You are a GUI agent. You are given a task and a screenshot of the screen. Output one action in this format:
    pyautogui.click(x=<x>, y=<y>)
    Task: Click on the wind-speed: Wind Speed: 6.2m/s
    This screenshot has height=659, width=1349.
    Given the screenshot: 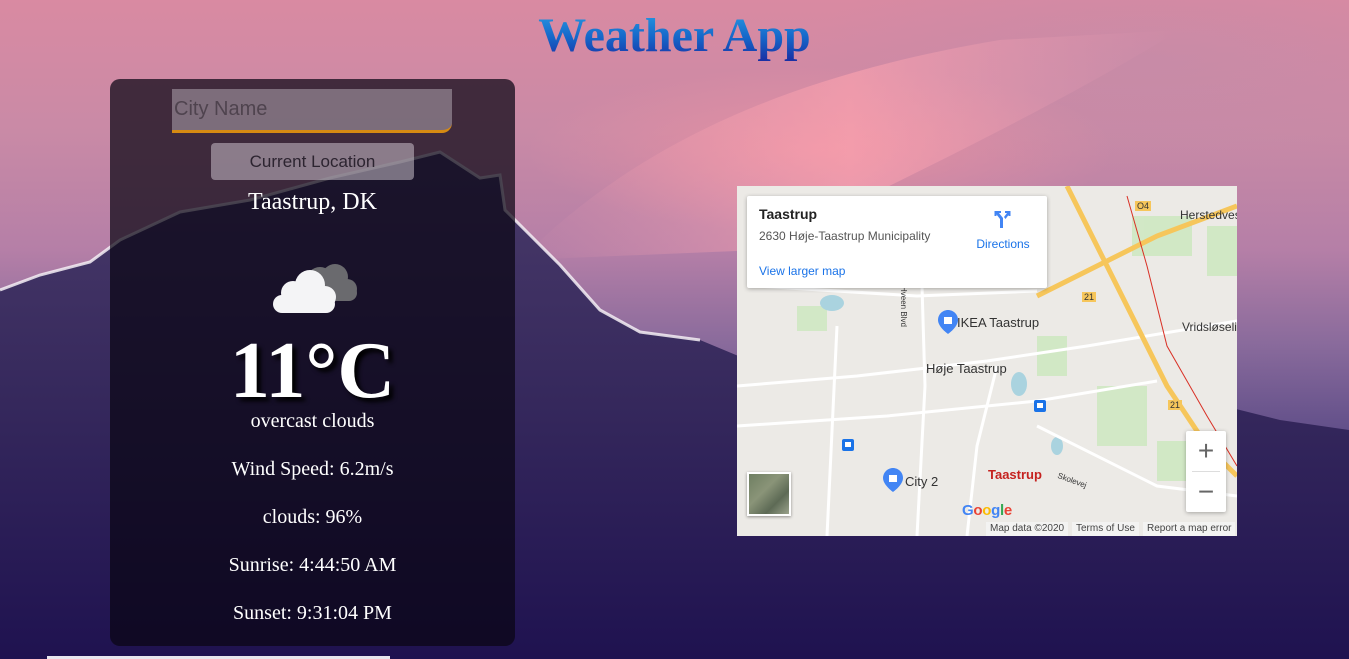 What is the action you would take?
    pyautogui.click(x=312, y=469)
    